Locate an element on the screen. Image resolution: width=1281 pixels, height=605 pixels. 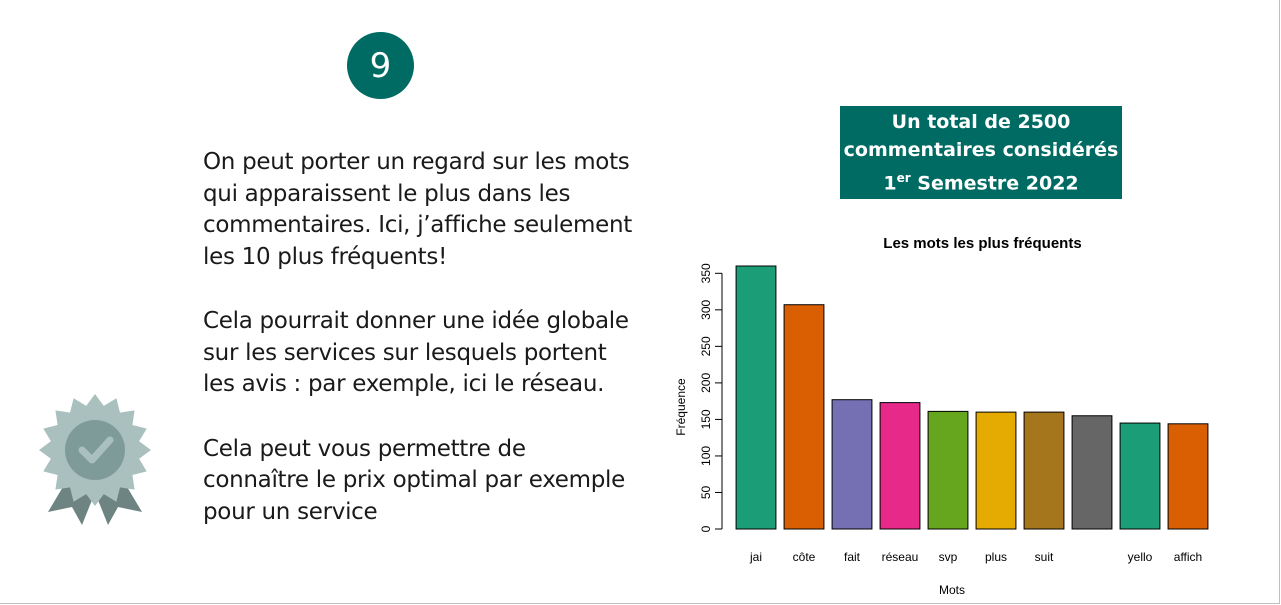
x-axis-title: Mots is located at coordinates (952, 590).